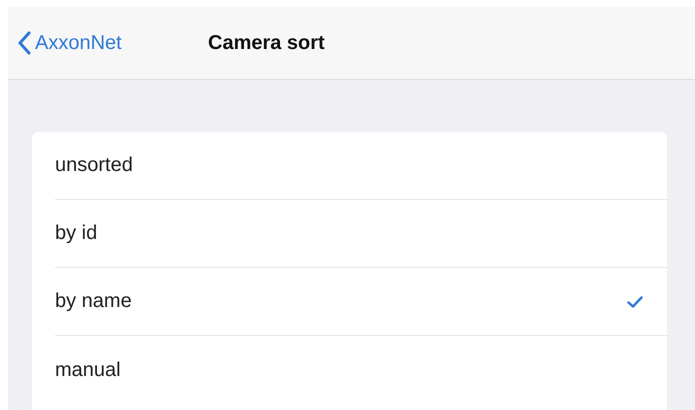 This screenshot has height=410, width=695. What do you see at coordinates (24, 43) in the screenshot?
I see `chevron-left-icon` at bounding box center [24, 43].